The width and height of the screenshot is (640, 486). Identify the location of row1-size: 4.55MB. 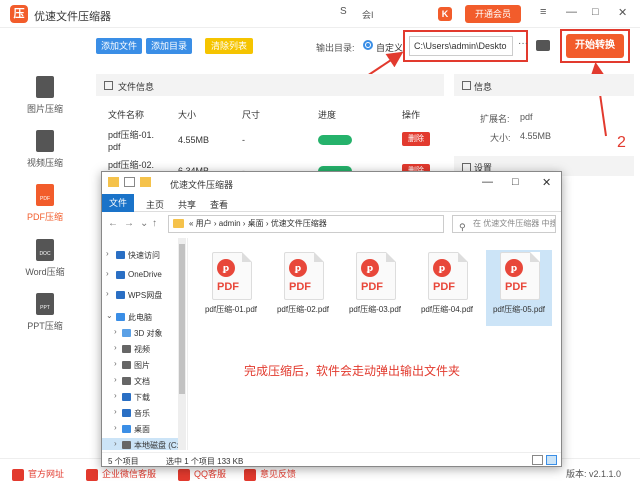
(194, 140).